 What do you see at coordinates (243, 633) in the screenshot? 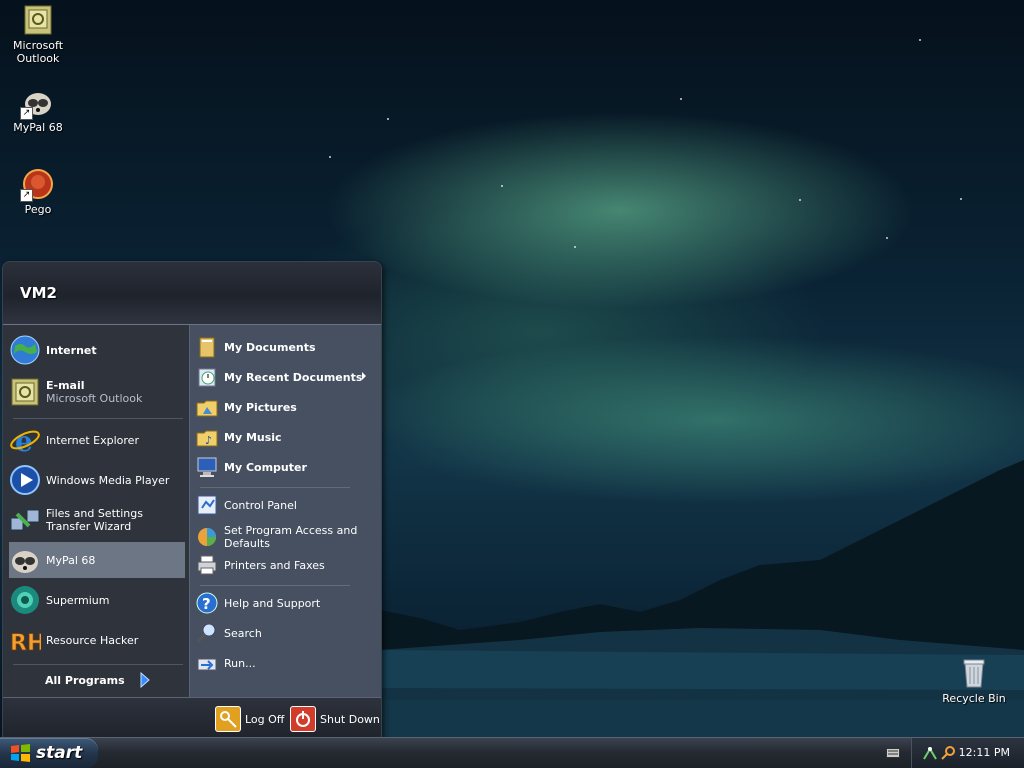
I see `item-label: Search` at bounding box center [243, 633].